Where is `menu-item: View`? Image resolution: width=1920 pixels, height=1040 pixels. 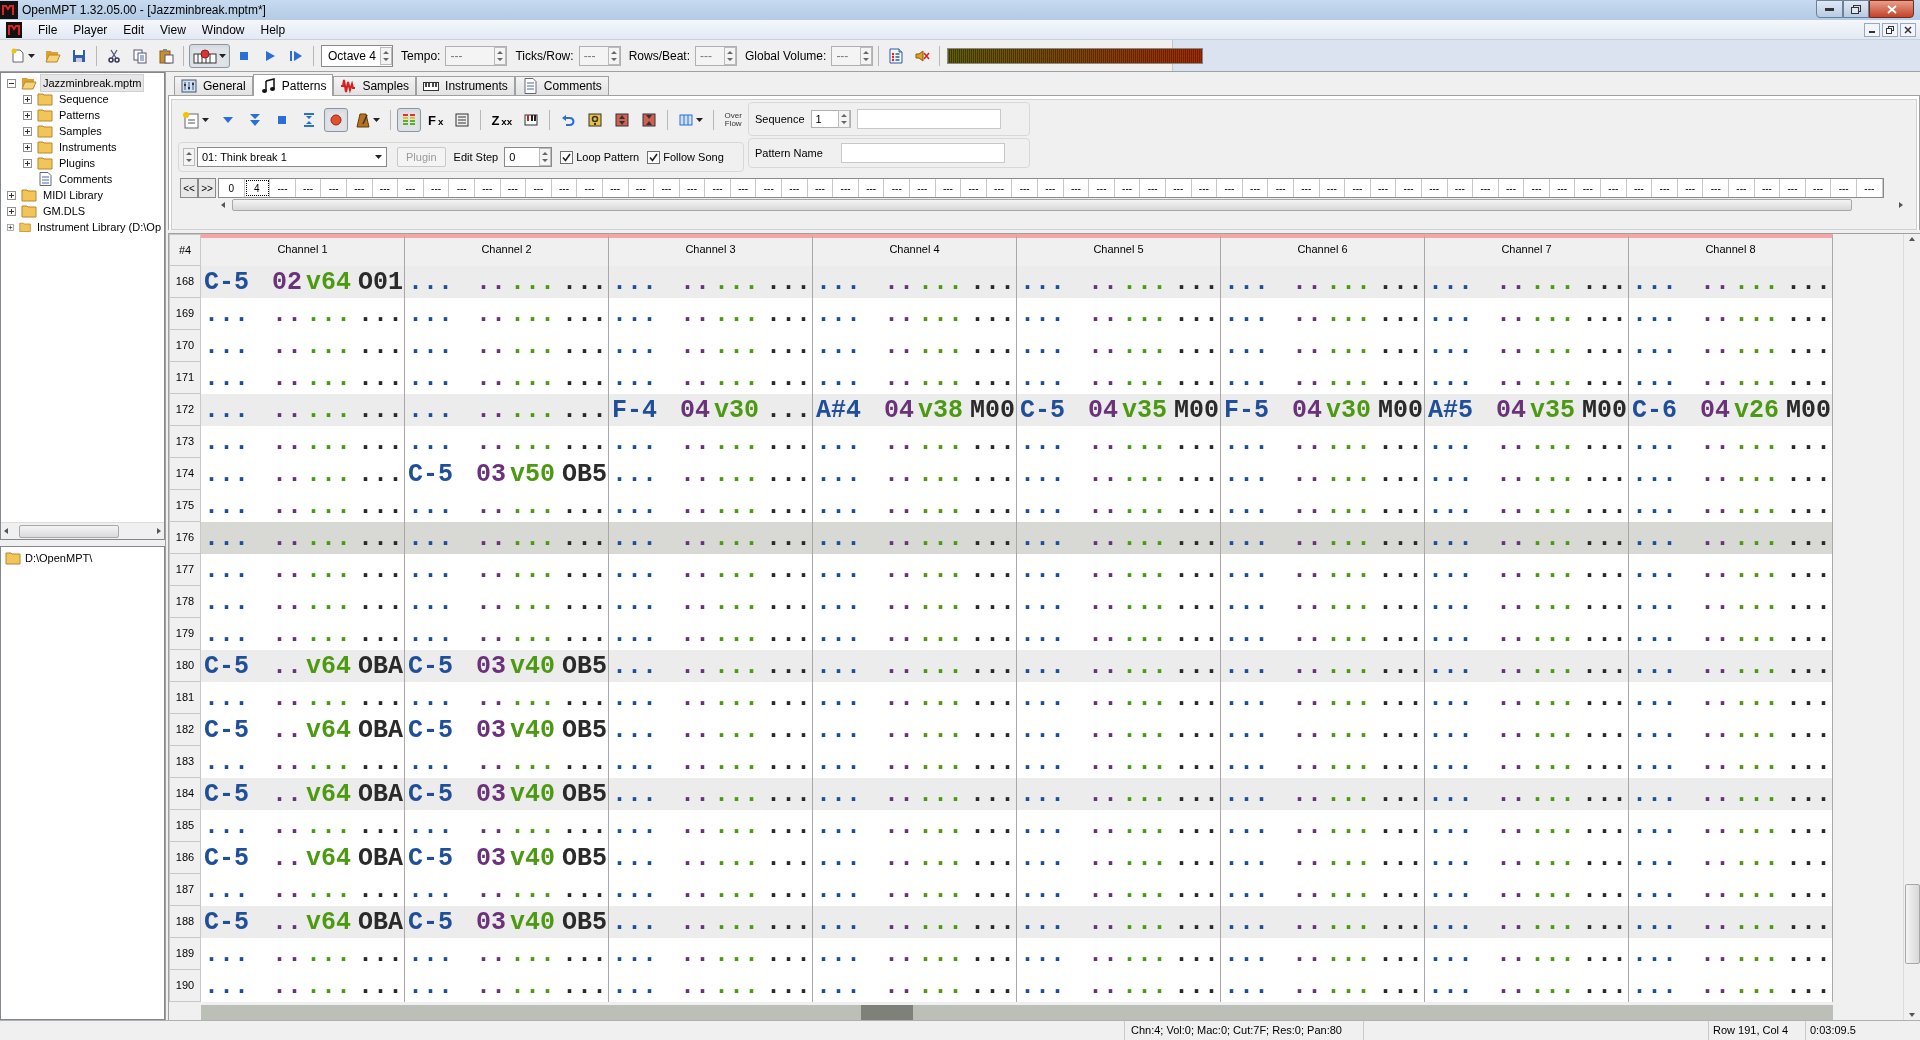
menu-item: View is located at coordinates (173, 29).